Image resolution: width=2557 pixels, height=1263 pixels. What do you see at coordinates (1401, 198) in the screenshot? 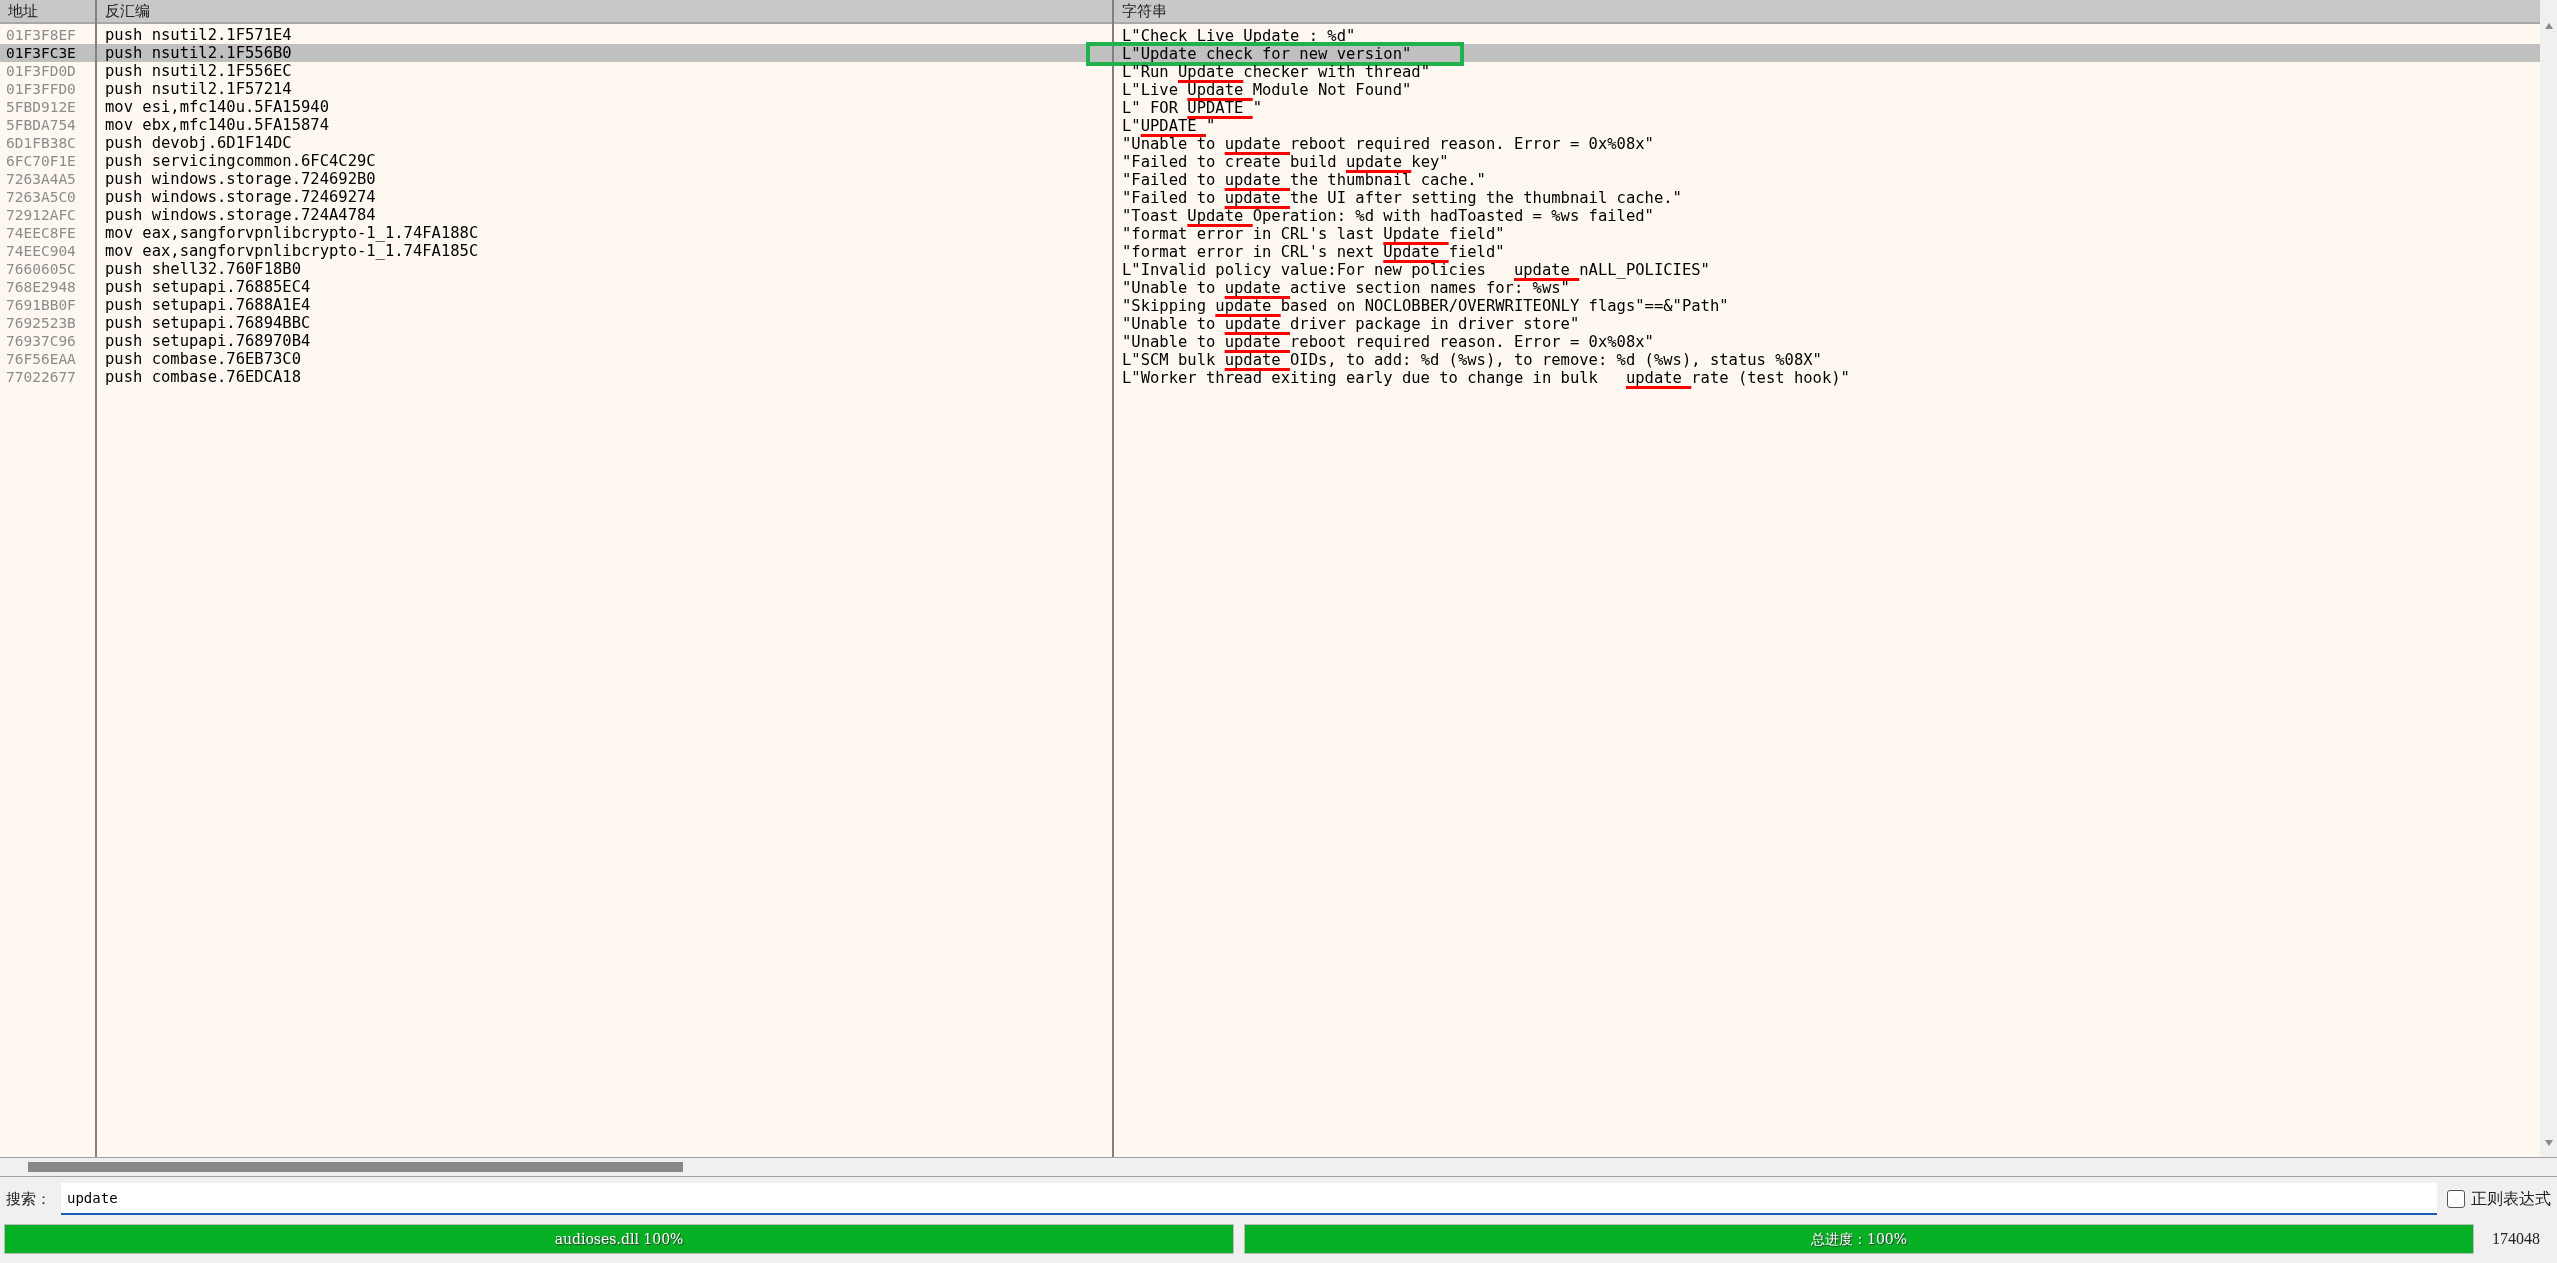
I see `table-cell-text: "Failed to update the UI after setting the thumbnail cache."` at bounding box center [1401, 198].